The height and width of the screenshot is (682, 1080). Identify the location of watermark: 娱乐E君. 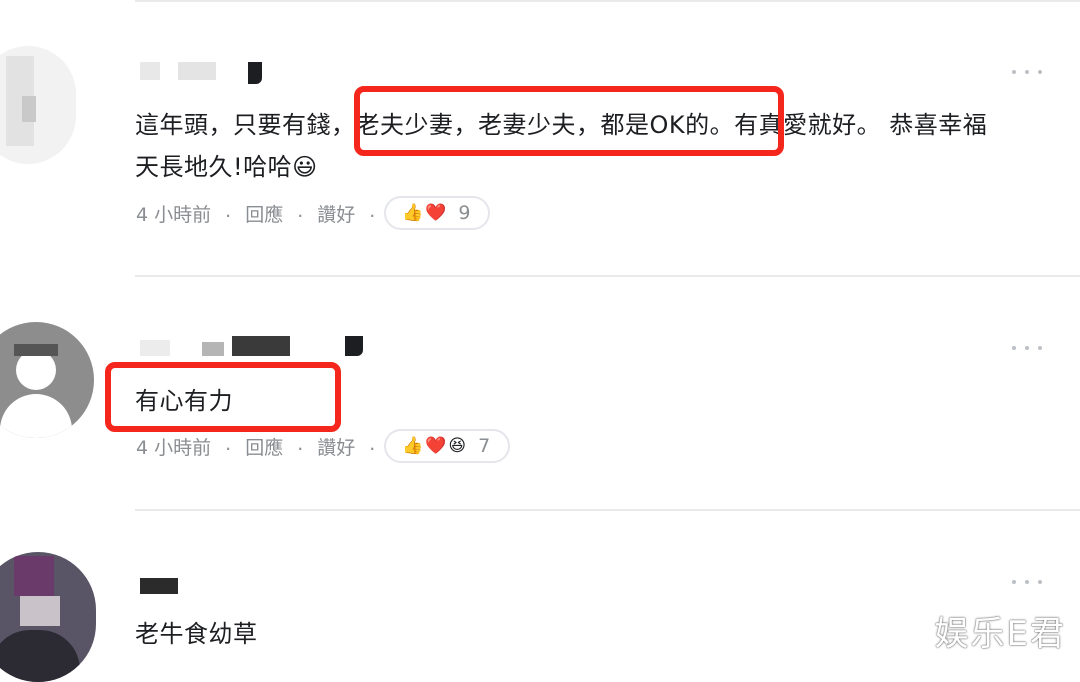
(1000, 634).